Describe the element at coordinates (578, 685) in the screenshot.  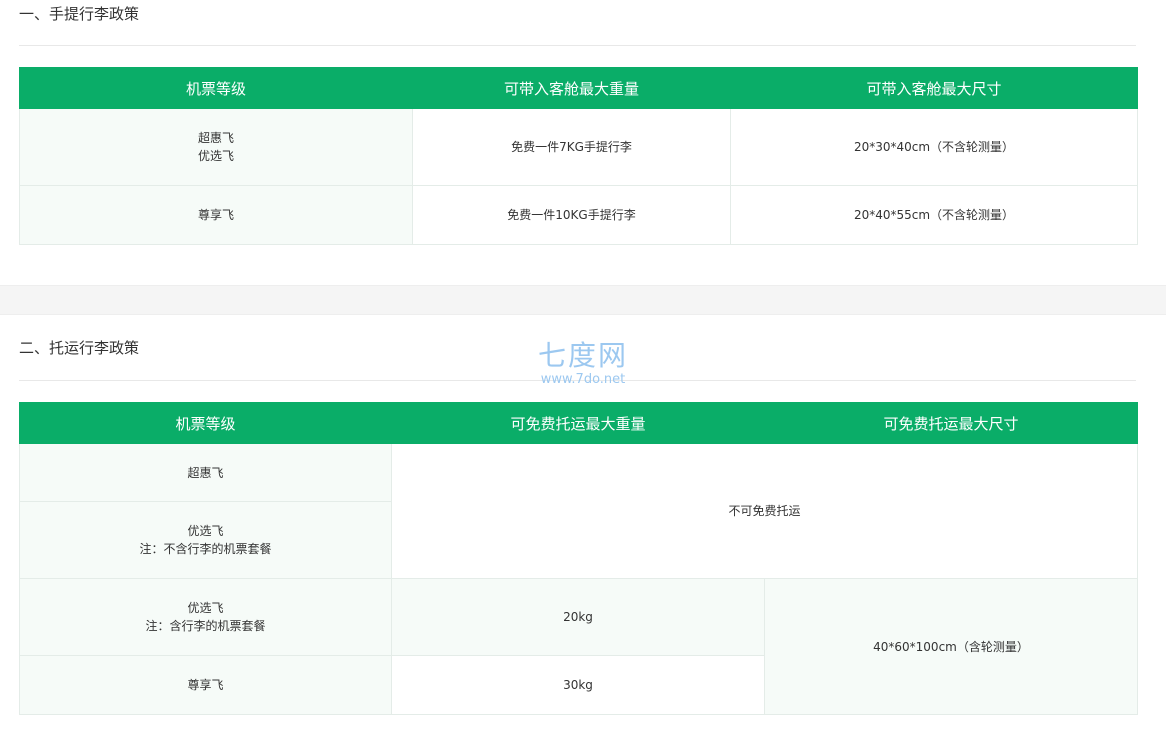
I see `weight-cell: 30kg` at that location.